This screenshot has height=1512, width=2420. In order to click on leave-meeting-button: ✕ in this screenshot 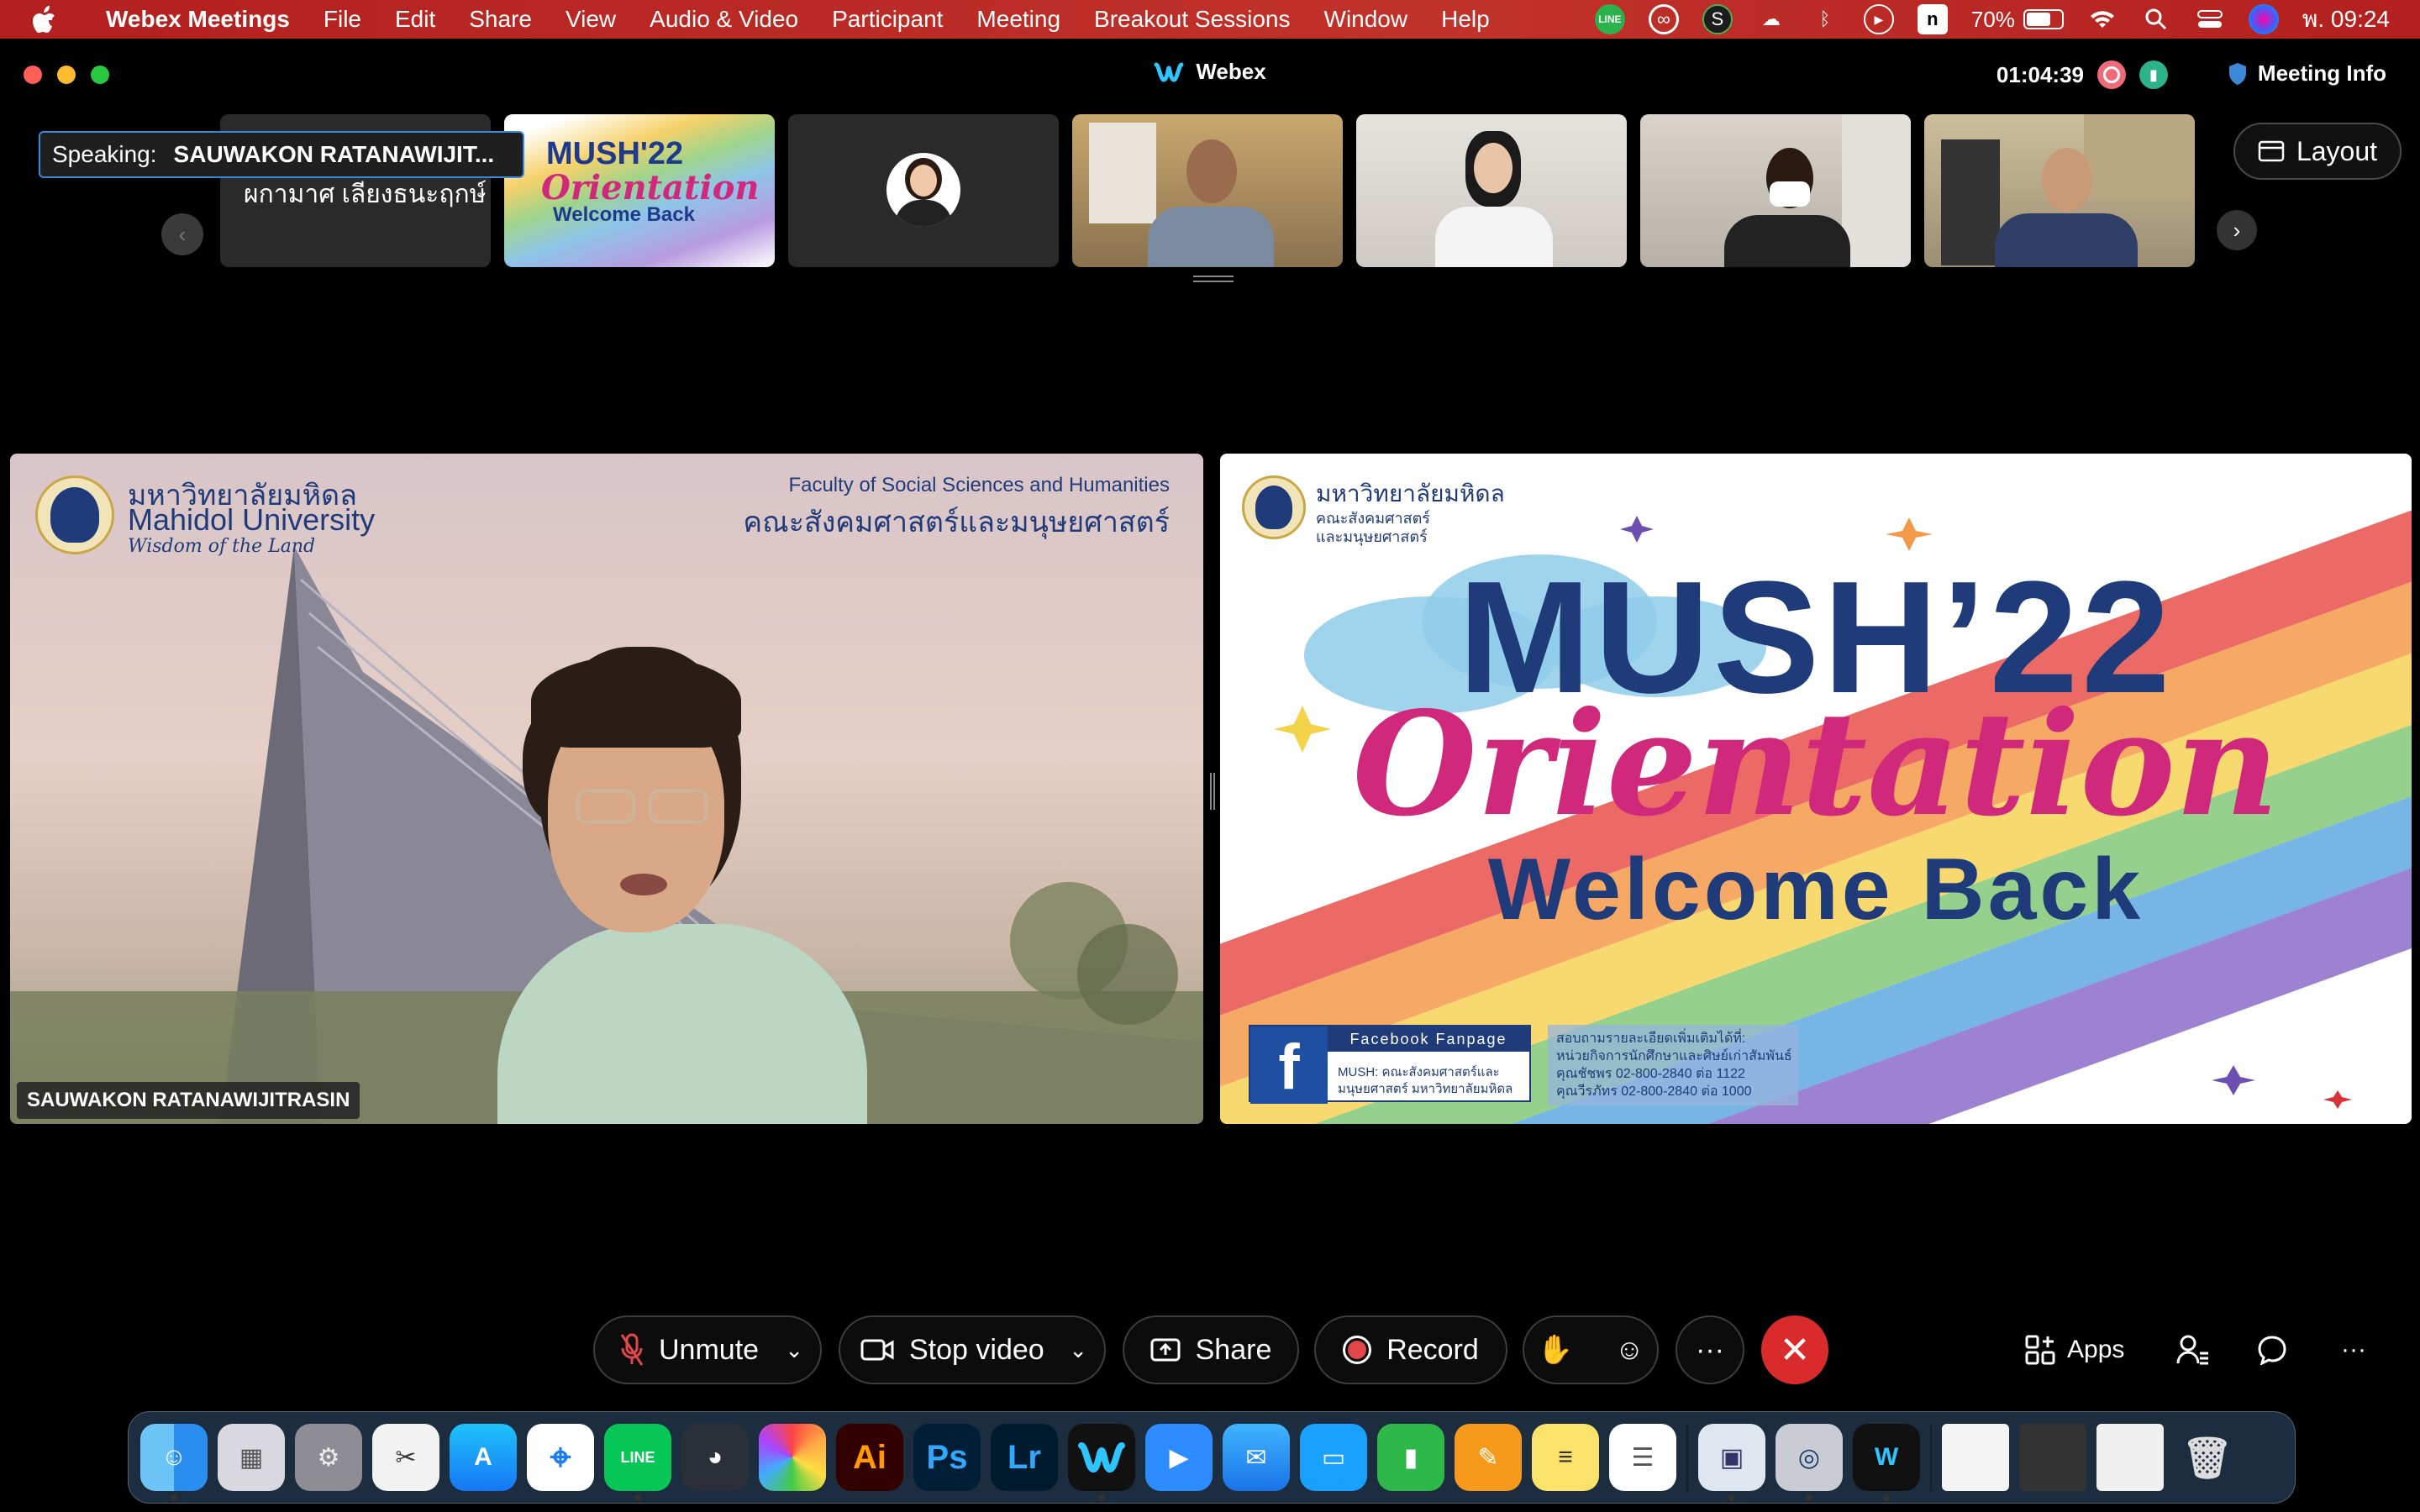, I will do `click(1795, 1349)`.